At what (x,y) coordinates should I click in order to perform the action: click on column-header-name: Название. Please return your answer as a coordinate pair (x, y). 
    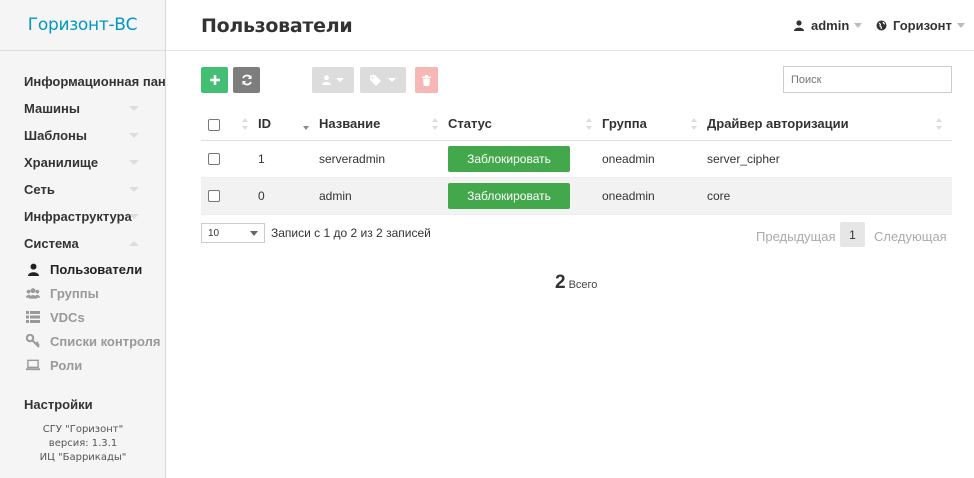
    Looking at the image, I should click on (383, 124).